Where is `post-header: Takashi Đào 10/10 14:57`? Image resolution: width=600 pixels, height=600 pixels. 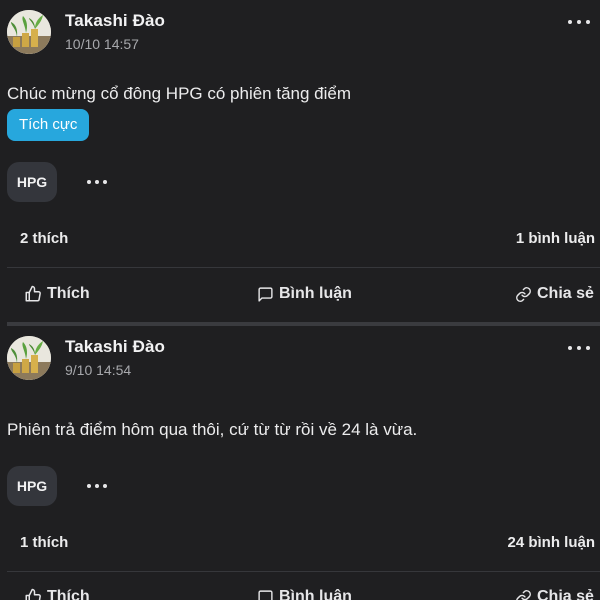
post-header: Takashi Đào 10/10 14:57 is located at coordinates (300, 33).